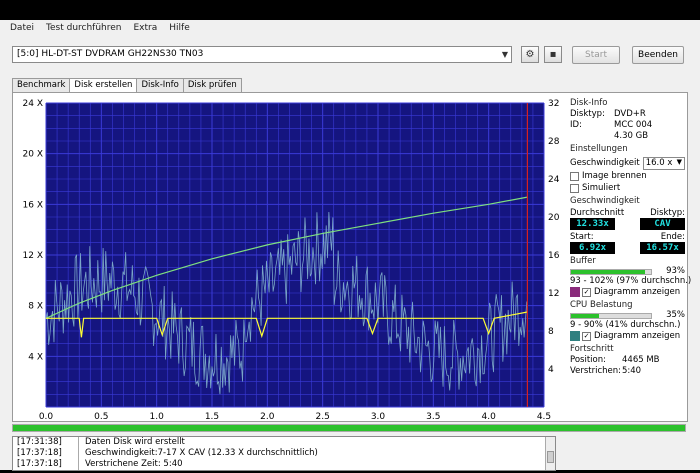  Describe the element at coordinates (588, 360) in the screenshot. I see `position-label: Position:` at that location.